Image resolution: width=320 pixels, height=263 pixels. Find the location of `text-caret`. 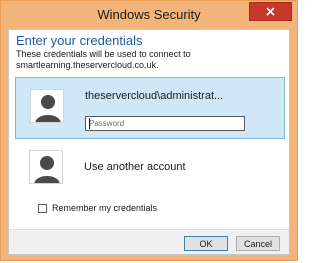

text-caret is located at coordinates (89, 123).